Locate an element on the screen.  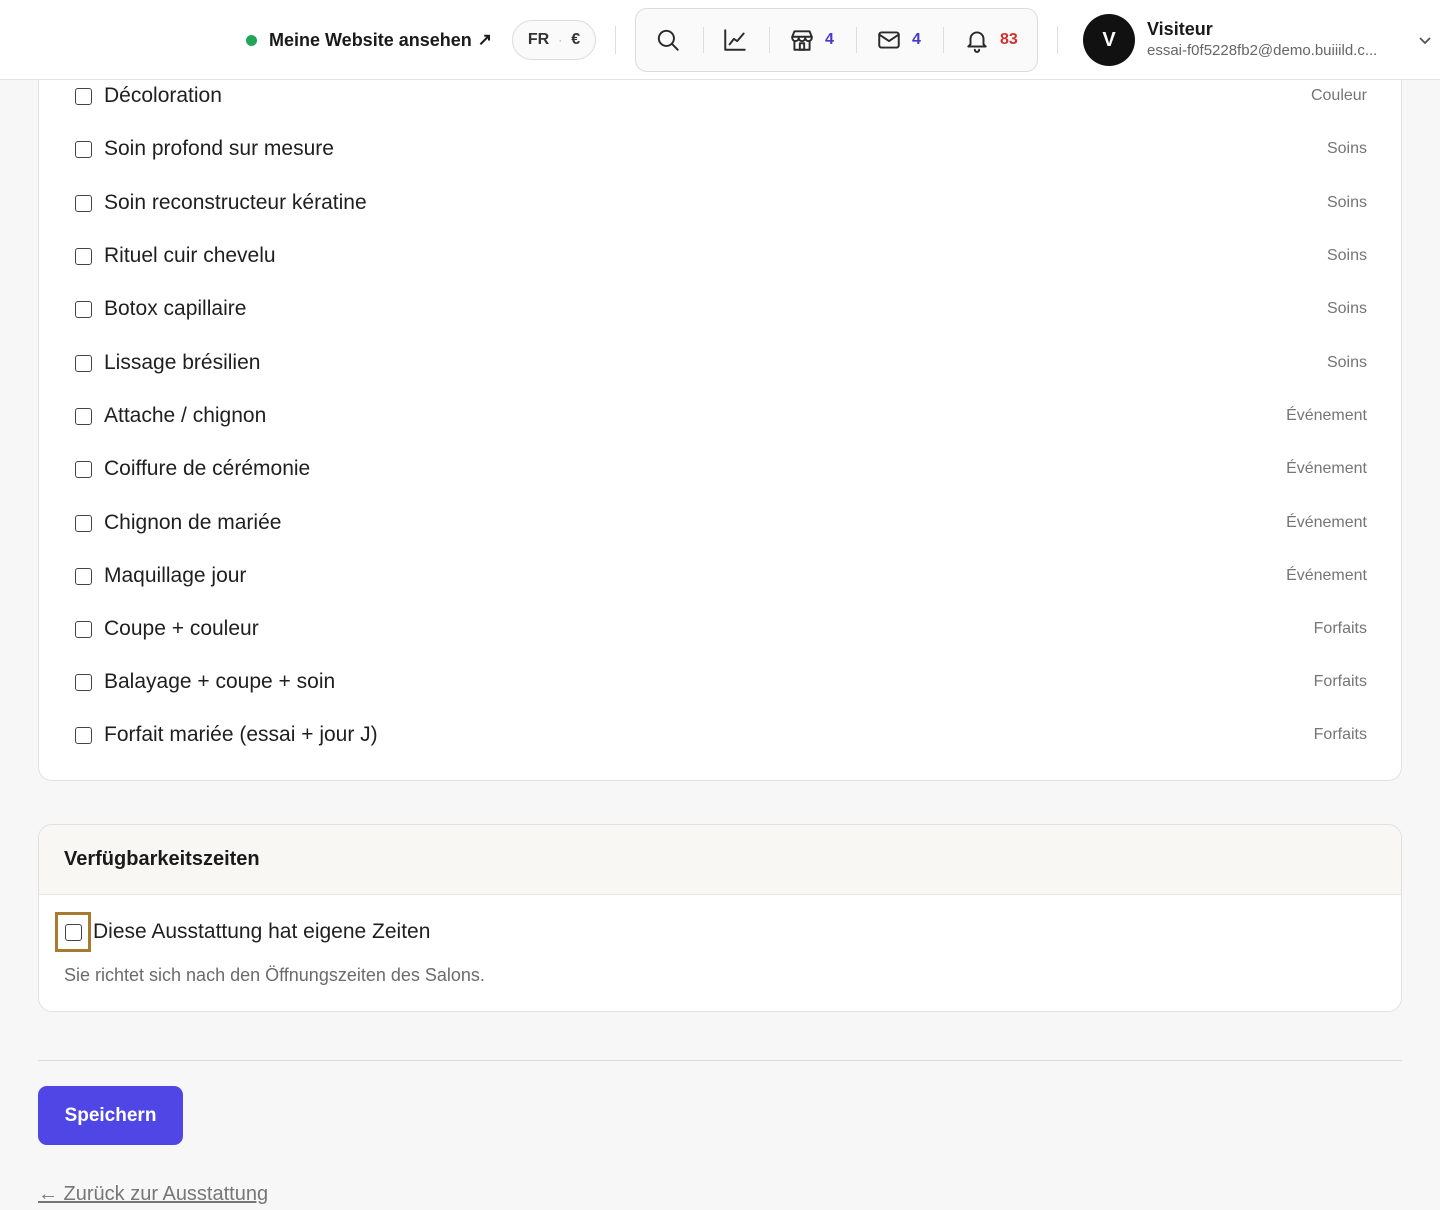
service-row: Attache / chignon Événement is located at coordinates (721, 416).